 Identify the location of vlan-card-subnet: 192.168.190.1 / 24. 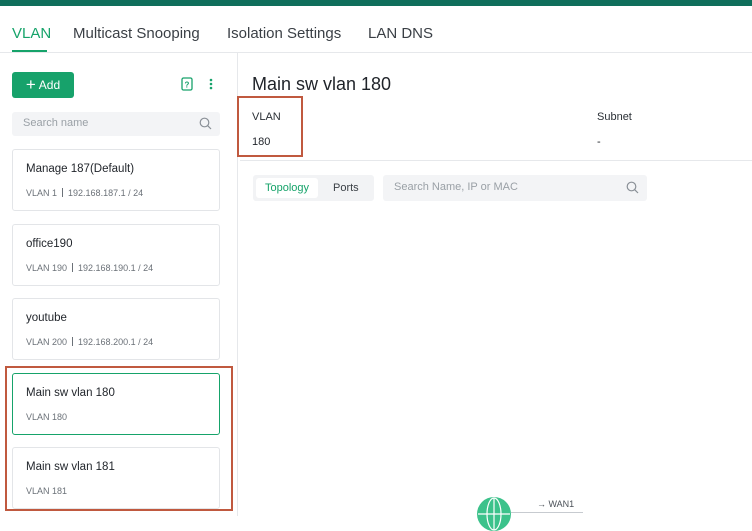
(116, 268).